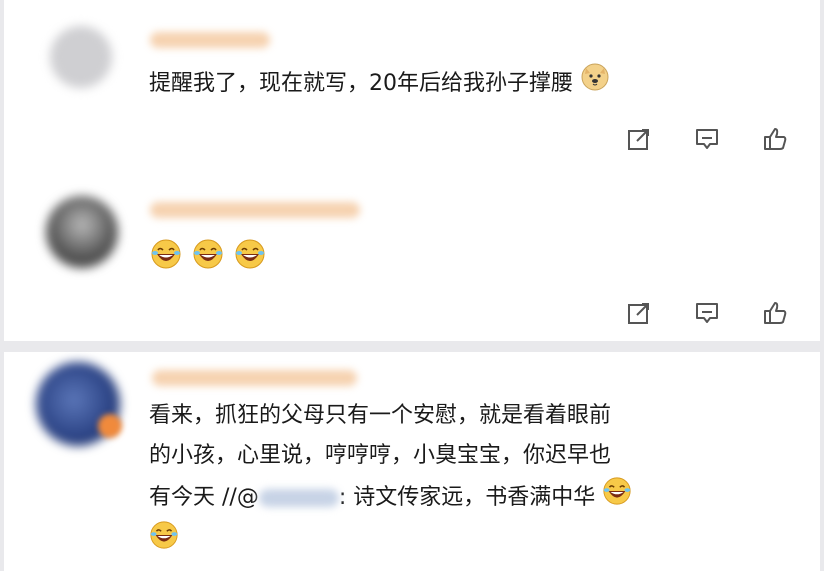 The width and height of the screenshot is (824, 571). I want to click on comment-text-line: 有今天 //@ : 诗文传家远，书香满中华, so click(390, 498).